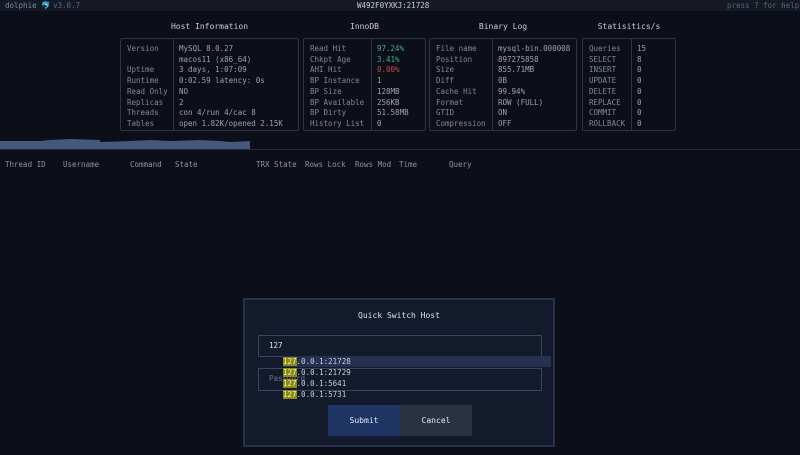 This screenshot has height=455, width=800. I want to click on dialog-title: Quick Switch Host, so click(399, 315).